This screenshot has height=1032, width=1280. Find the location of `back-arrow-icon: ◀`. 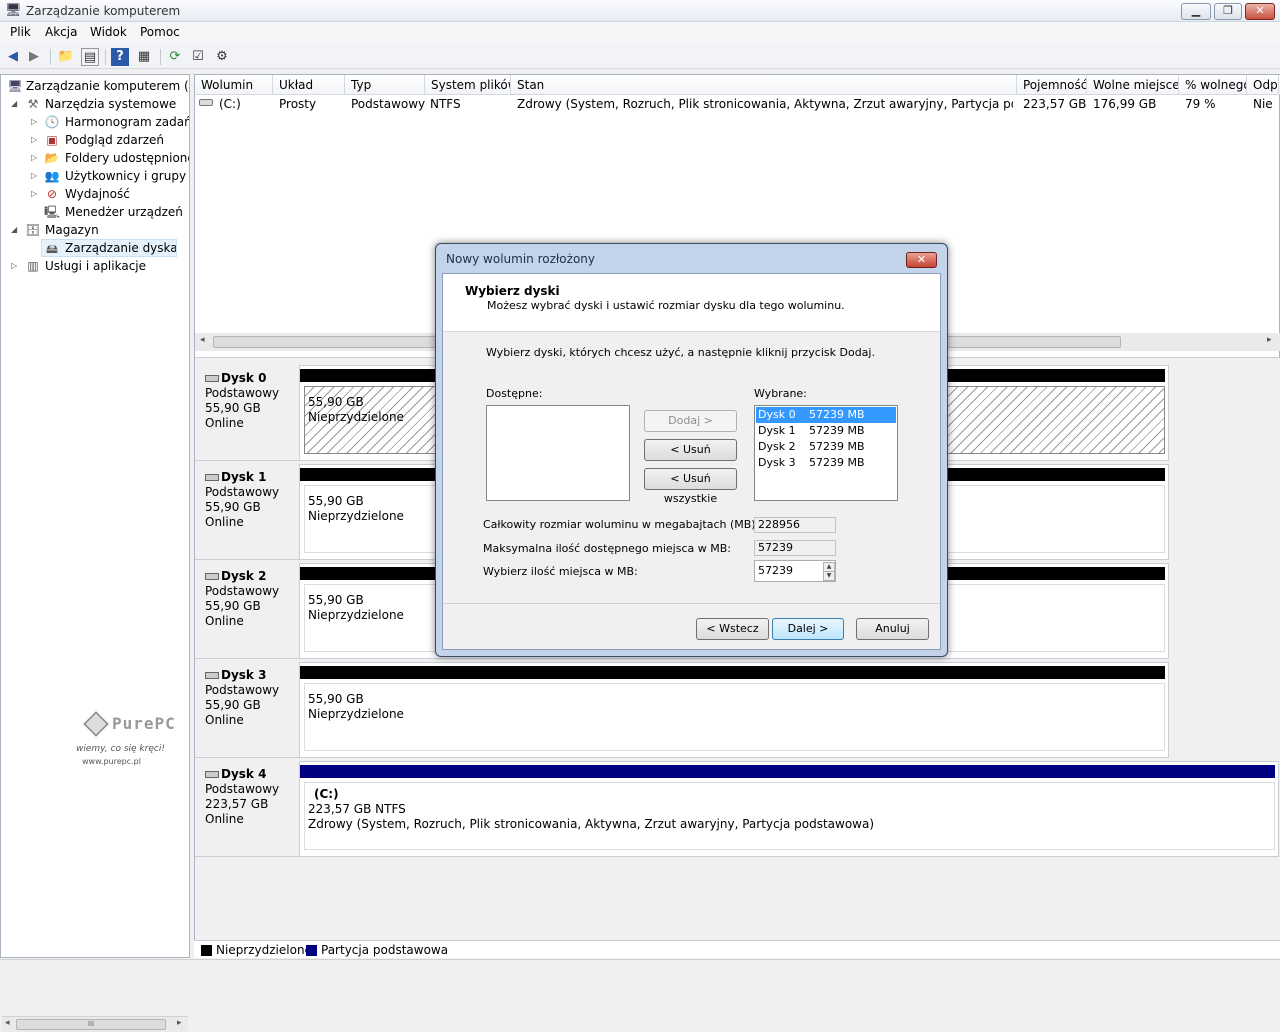

back-arrow-icon: ◀ is located at coordinates (13, 57).